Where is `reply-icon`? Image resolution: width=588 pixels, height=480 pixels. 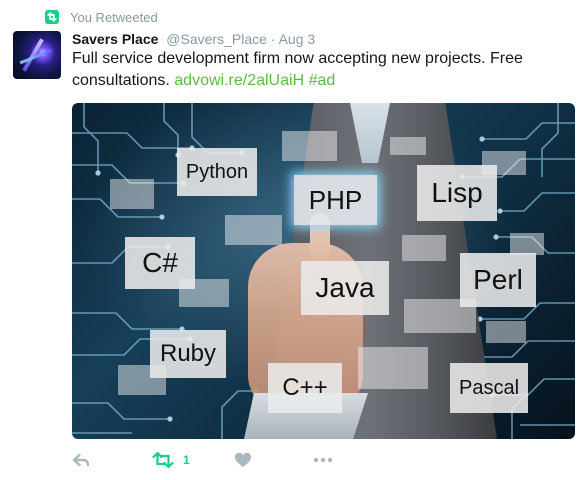 reply-icon is located at coordinates (81, 460).